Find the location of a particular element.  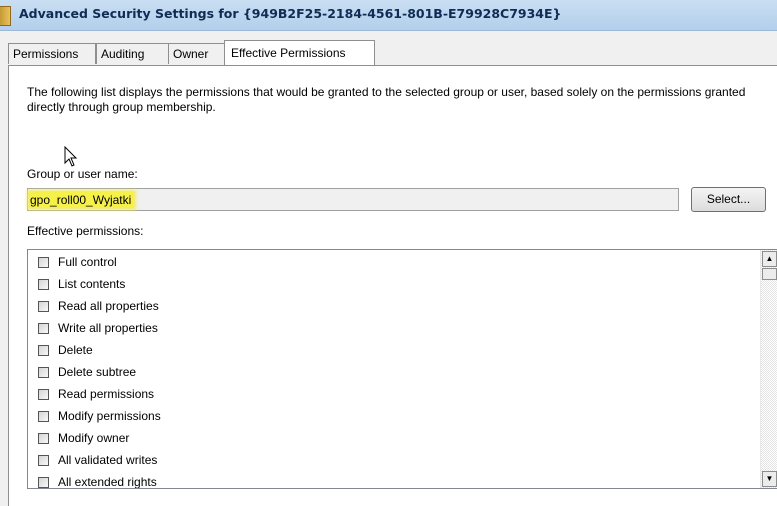

tab-owner: Owner is located at coordinates (198, 53).